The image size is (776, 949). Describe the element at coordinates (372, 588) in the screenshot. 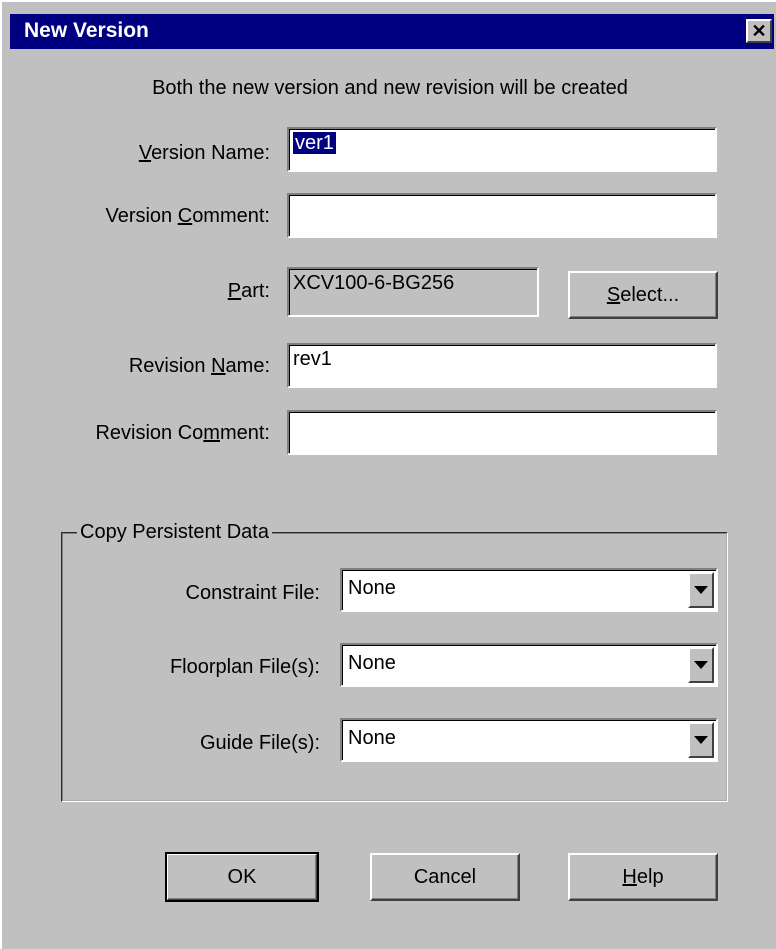

I see `constraint-file-value: None` at that location.